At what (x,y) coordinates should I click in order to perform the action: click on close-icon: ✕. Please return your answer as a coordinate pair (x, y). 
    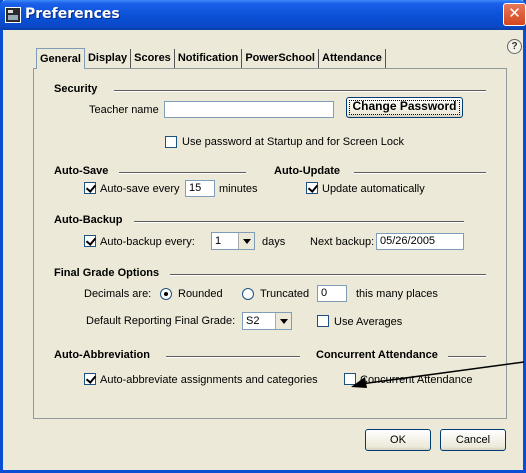
    Looking at the image, I should click on (514, 14).